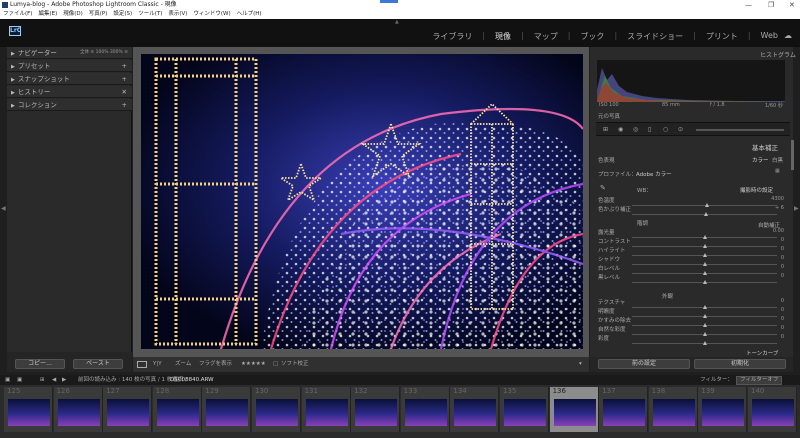 This screenshot has width=800, height=438. What do you see at coordinates (215, 364) in the screenshot?
I see `flag-label: フラグを表示` at bounding box center [215, 364].